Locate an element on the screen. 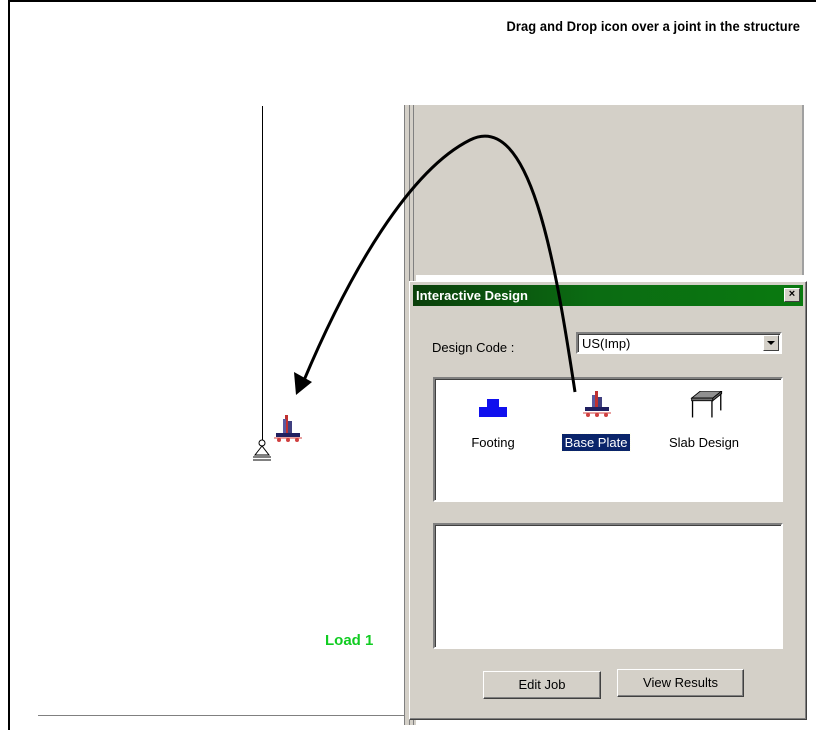 This screenshot has width=816, height=730. design-icon-list: Footing Base Plate Slab Design is located at coordinates (608, 439).